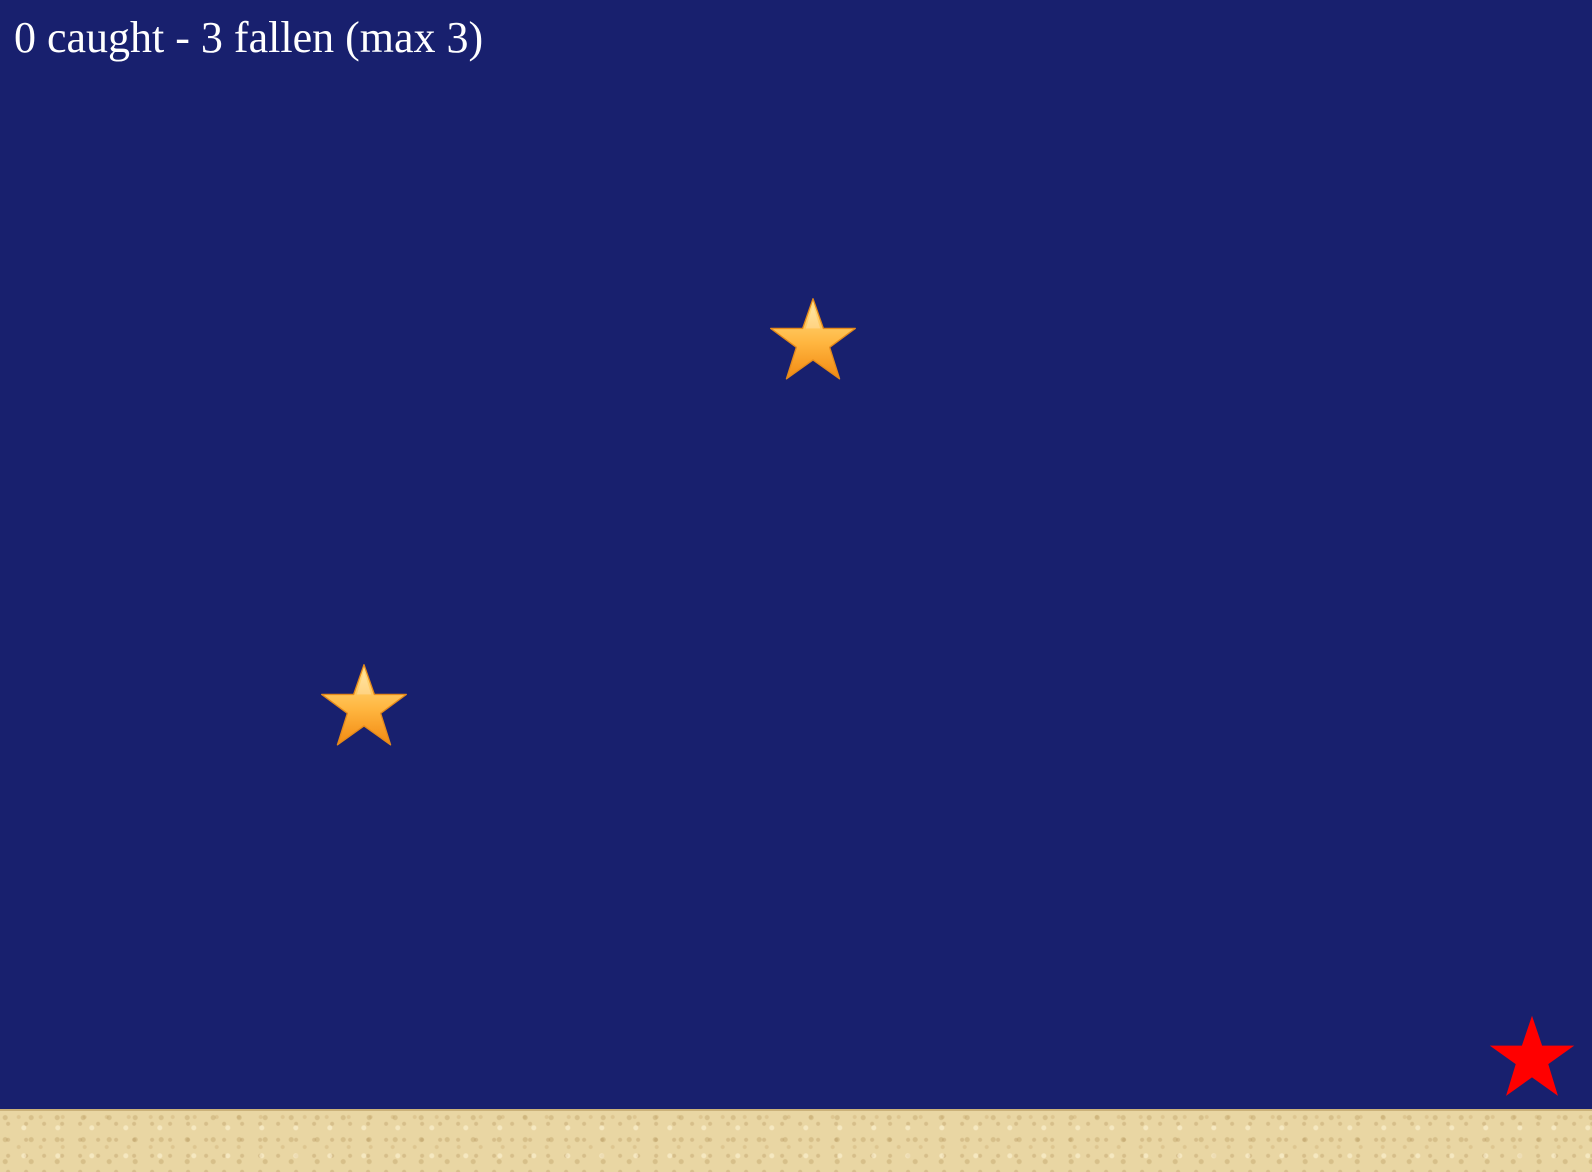 This screenshot has height=1172, width=1592. What do you see at coordinates (796, 1141) in the screenshot?
I see `sand-ground` at bounding box center [796, 1141].